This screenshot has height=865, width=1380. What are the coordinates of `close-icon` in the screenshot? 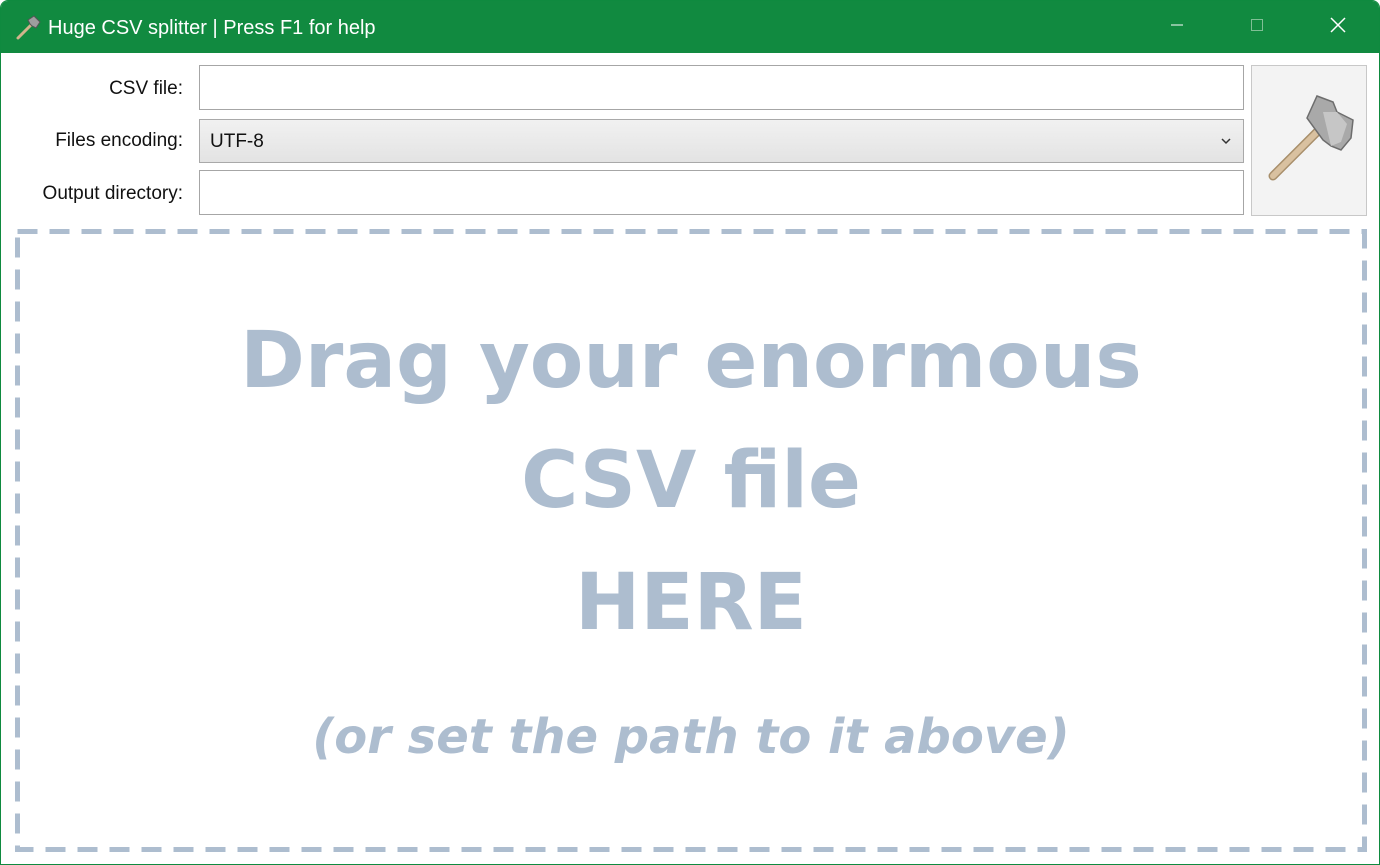 It's located at (1338, 27).